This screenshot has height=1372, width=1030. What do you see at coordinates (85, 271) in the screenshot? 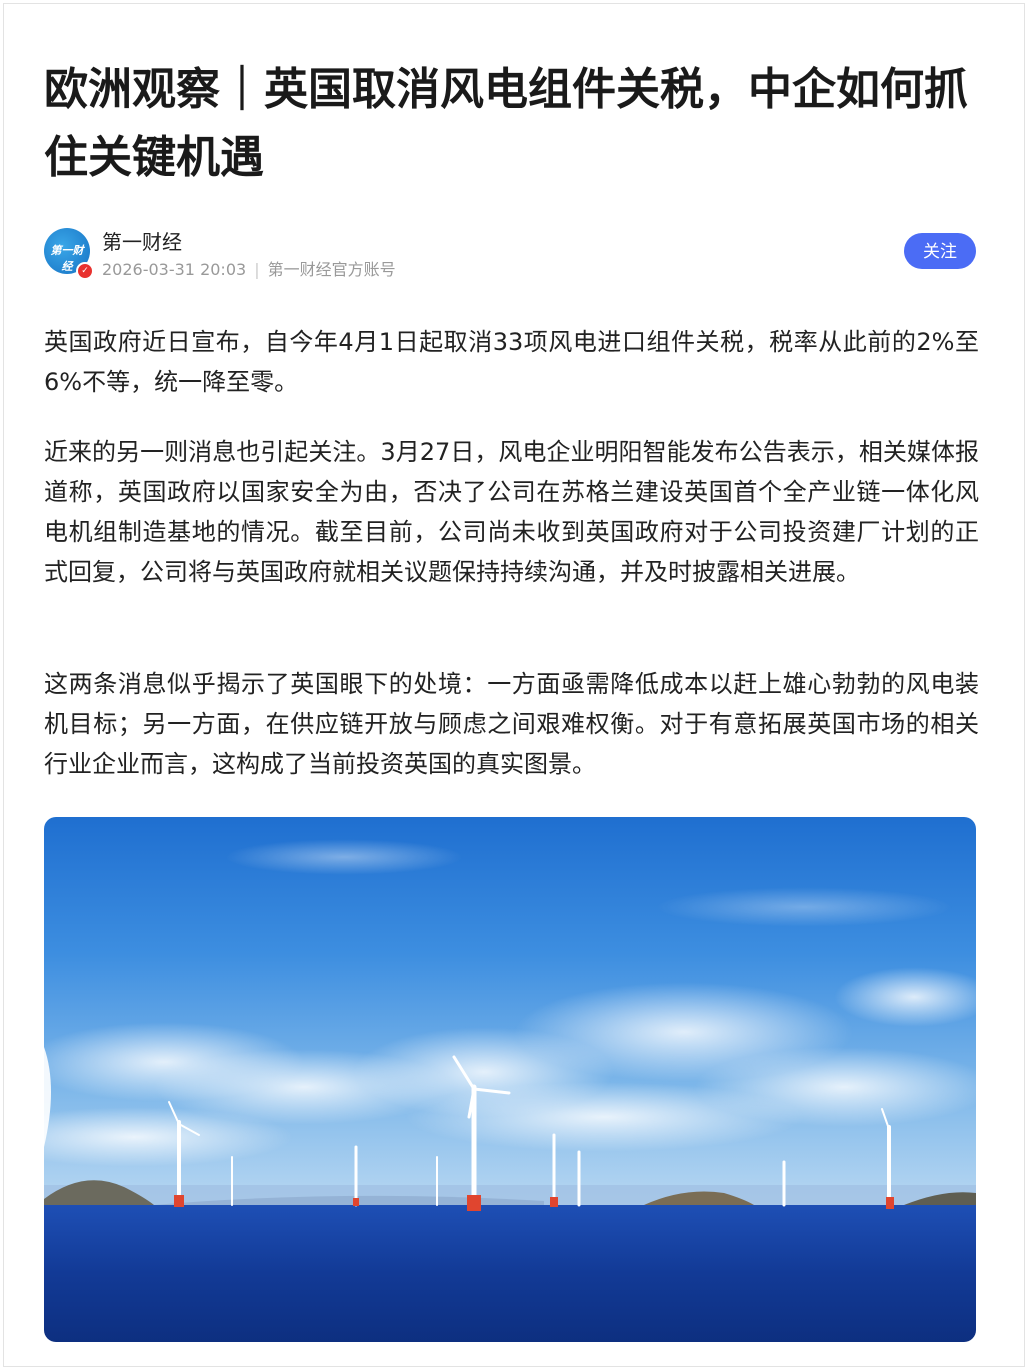
I see `verified-badge-icon: ✓` at bounding box center [85, 271].